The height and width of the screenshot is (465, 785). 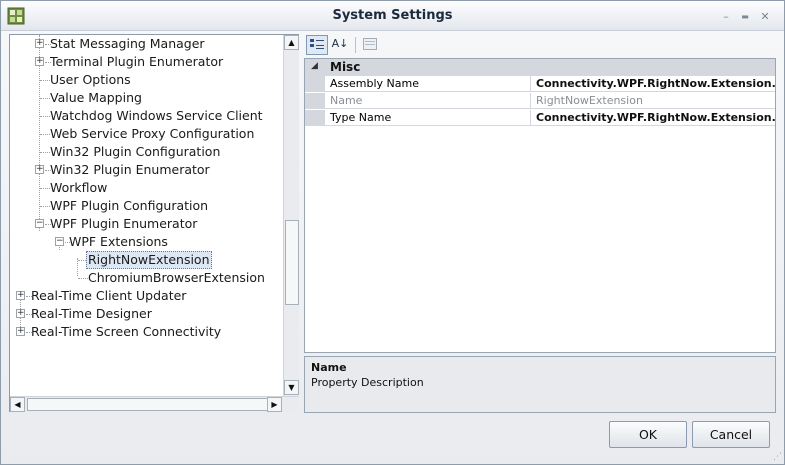 What do you see at coordinates (291, 215) in the screenshot?
I see `tree-vertical-scrollbar: ▲ ▼` at bounding box center [291, 215].